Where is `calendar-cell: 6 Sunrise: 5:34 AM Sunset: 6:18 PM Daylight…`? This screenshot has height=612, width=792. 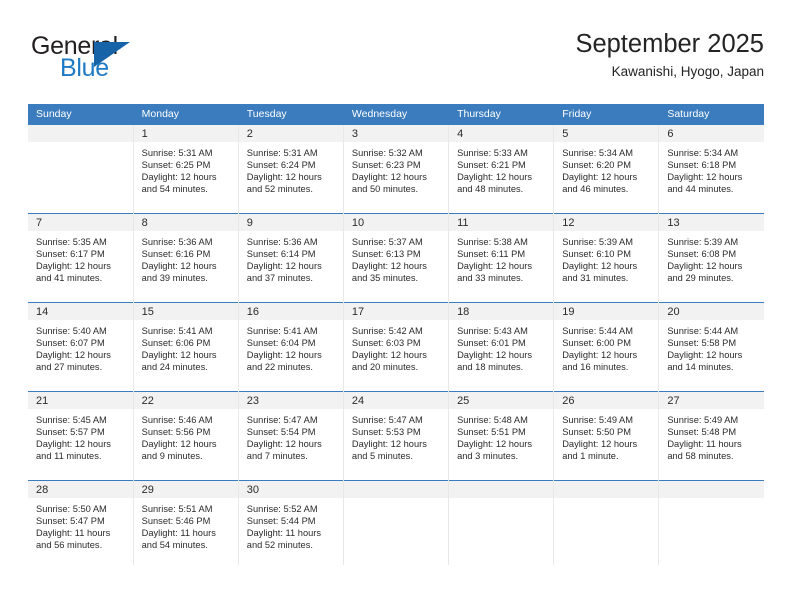
calendar-cell: 6 Sunrise: 5:34 AM Sunset: 6:18 PM Daylight… is located at coordinates (711, 169).